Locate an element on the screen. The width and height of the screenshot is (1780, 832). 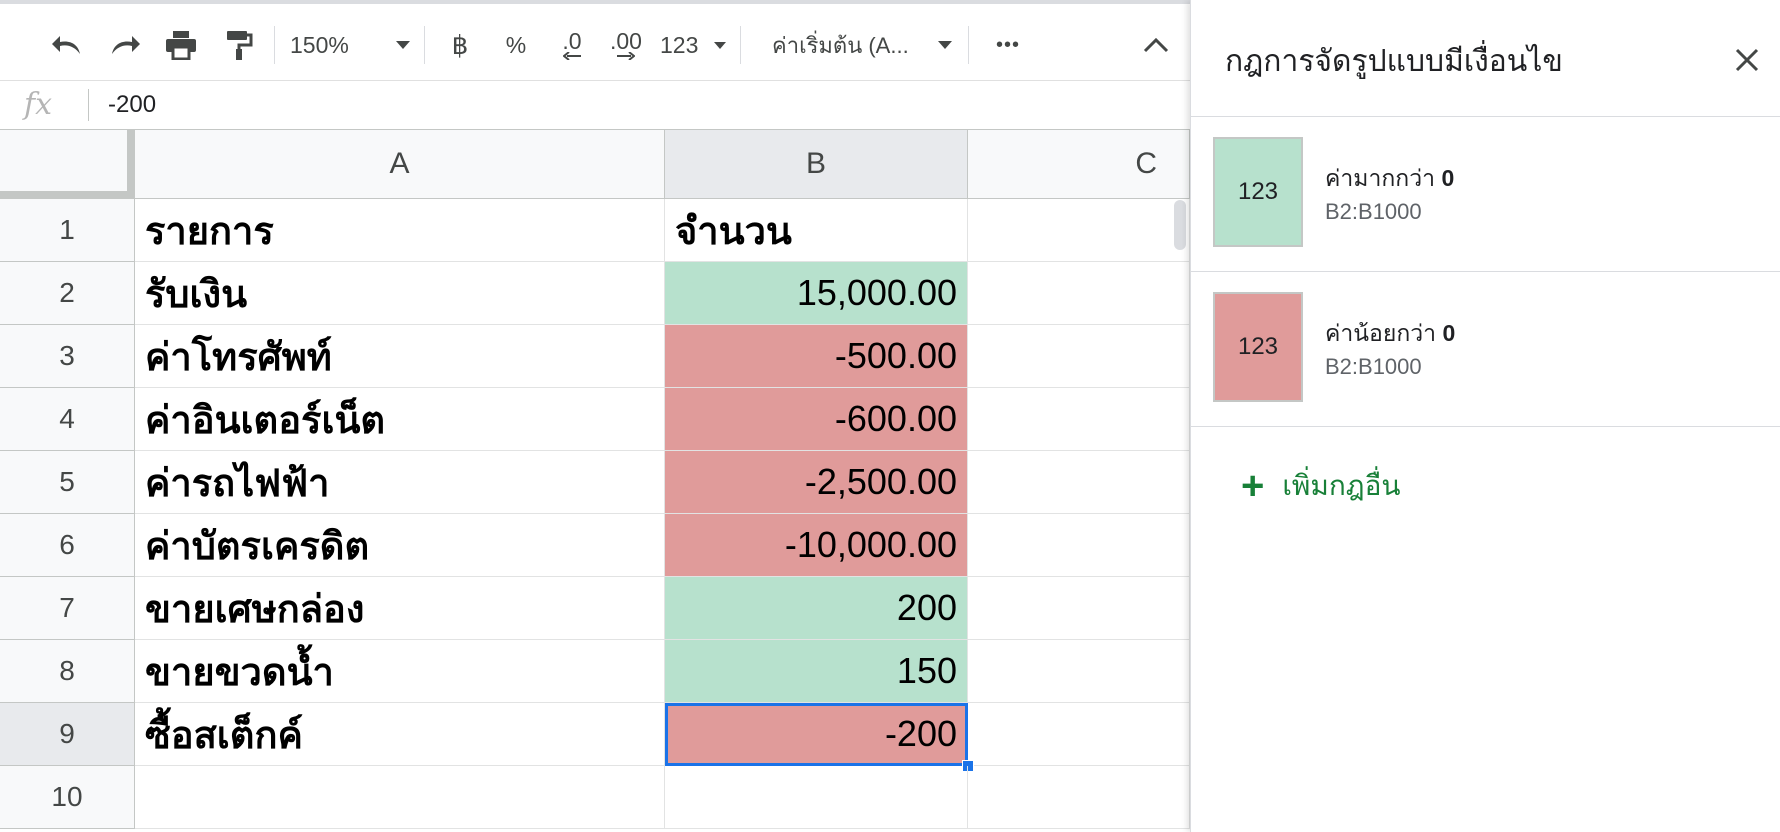
close-panel-button is located at coordinates (1747, 60).